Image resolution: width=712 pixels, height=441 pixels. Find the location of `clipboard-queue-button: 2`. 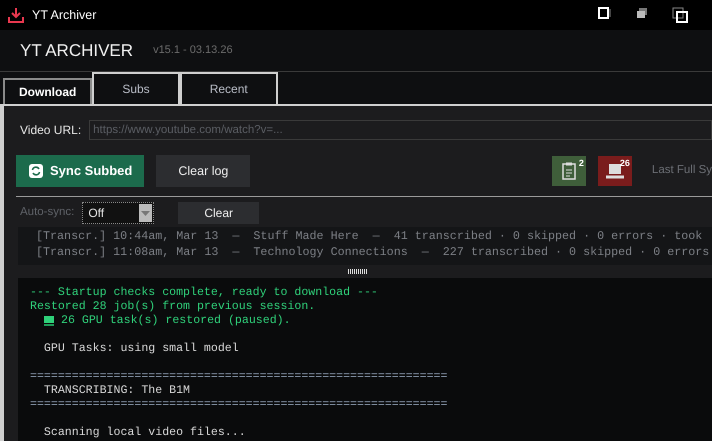

clipboard-queue-button: 2 is located at coordinates (569, 171).